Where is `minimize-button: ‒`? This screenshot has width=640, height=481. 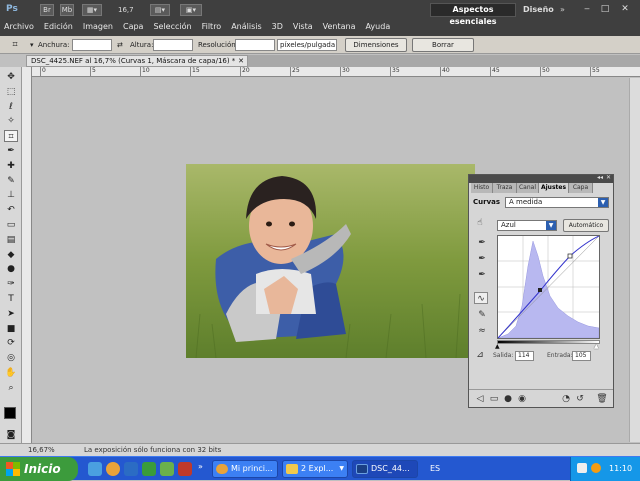 minimize-button: ‒ is located at coordinates (587, 9).